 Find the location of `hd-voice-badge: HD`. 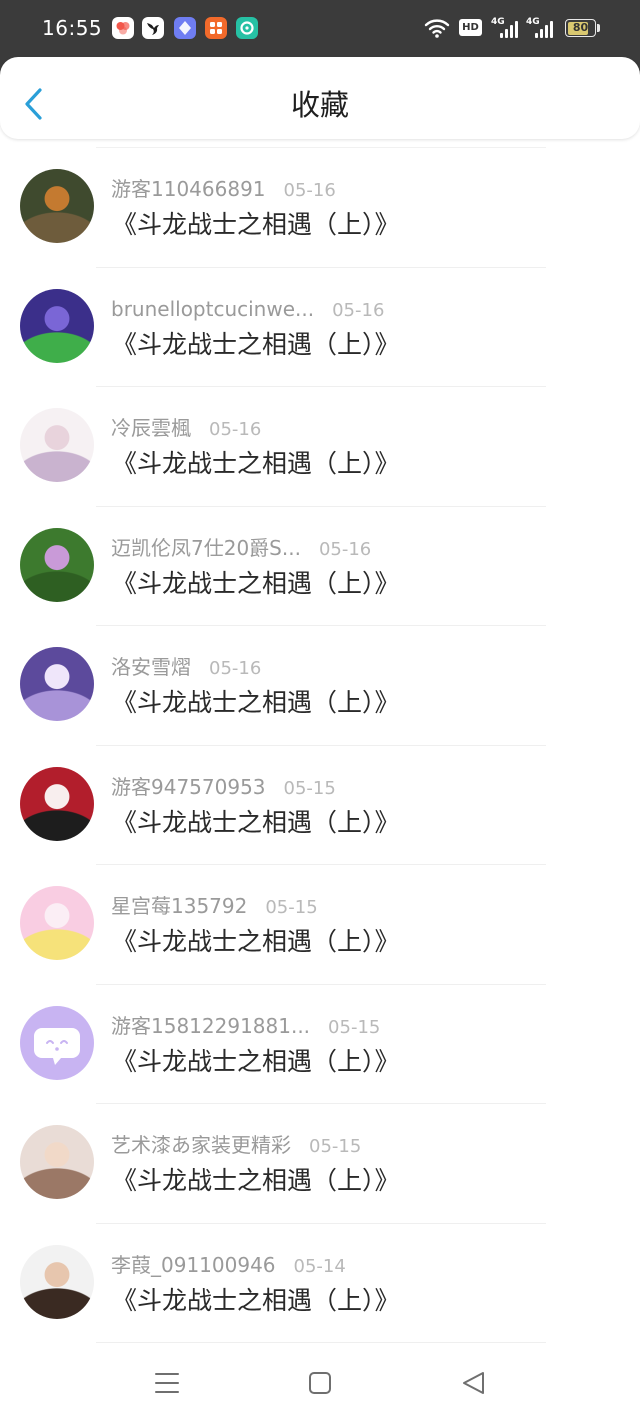

hd-voice-badge: HD is located at coordinates (470, 27).